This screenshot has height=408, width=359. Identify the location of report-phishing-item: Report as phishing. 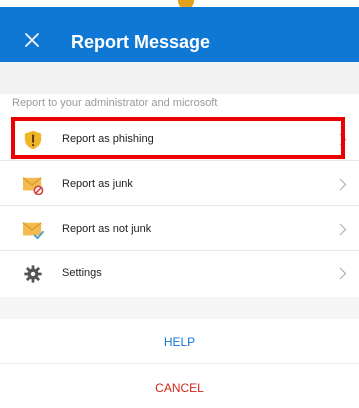
(179, 140).